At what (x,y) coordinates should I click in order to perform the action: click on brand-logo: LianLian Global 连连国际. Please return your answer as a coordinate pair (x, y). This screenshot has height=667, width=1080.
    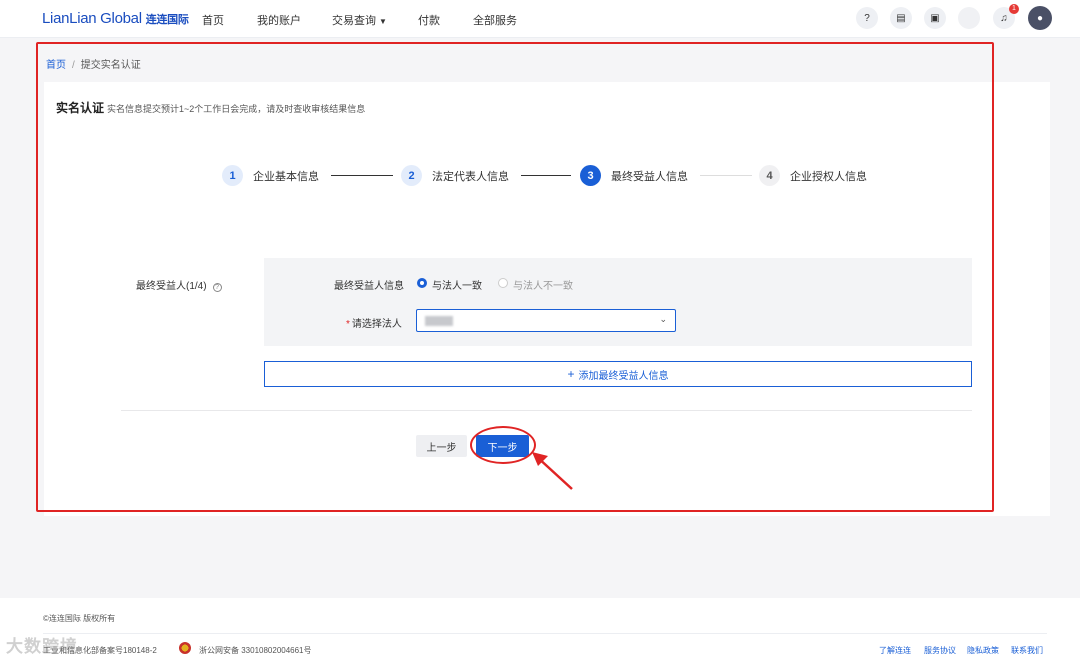
    Looking at the image, I should click on (115, 18).